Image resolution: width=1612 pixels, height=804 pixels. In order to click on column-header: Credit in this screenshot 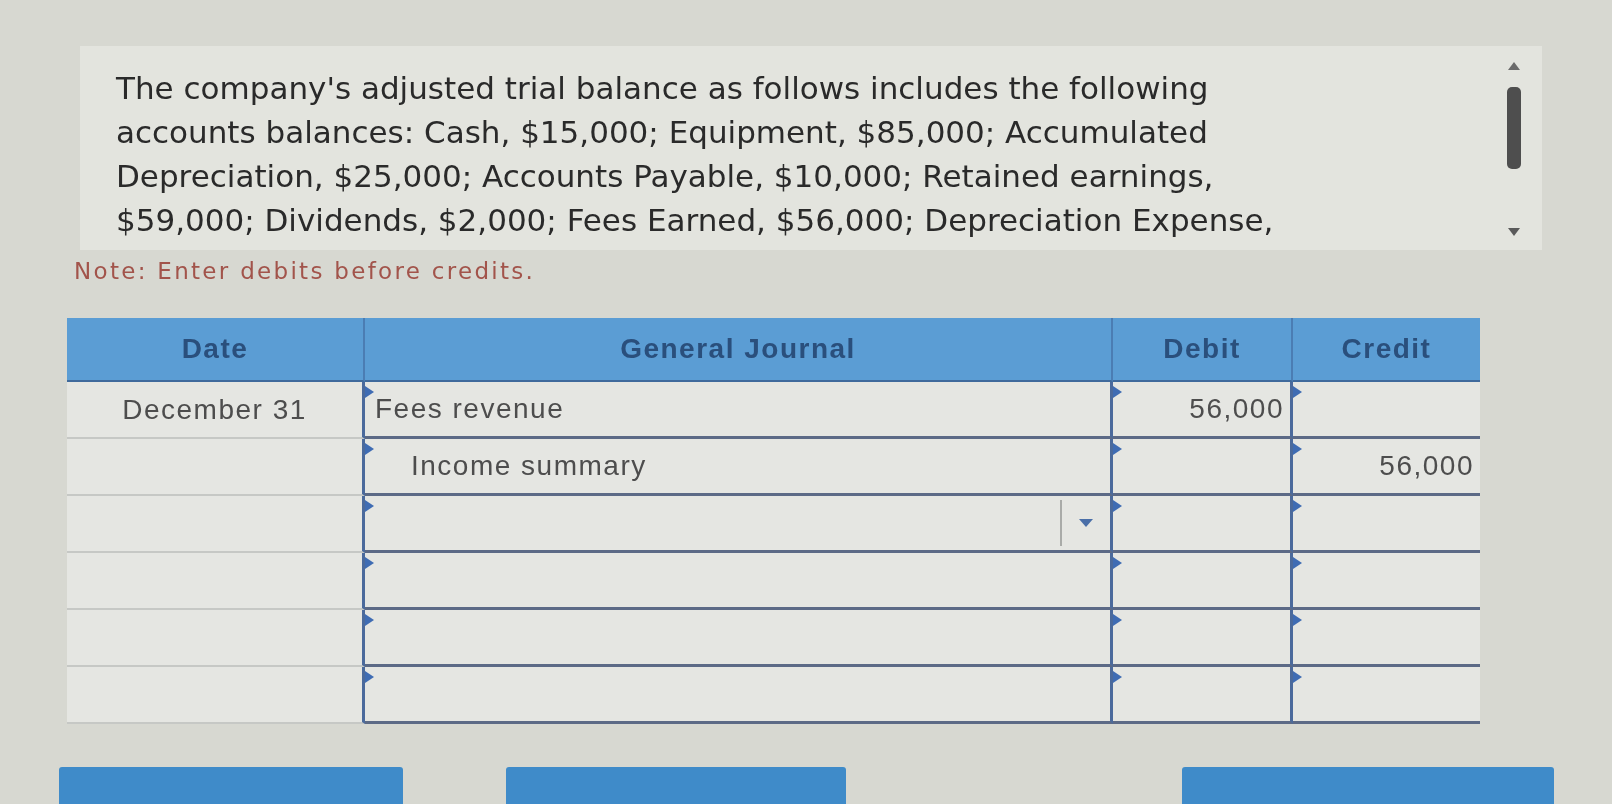, I will do `click(1386, 350)`.